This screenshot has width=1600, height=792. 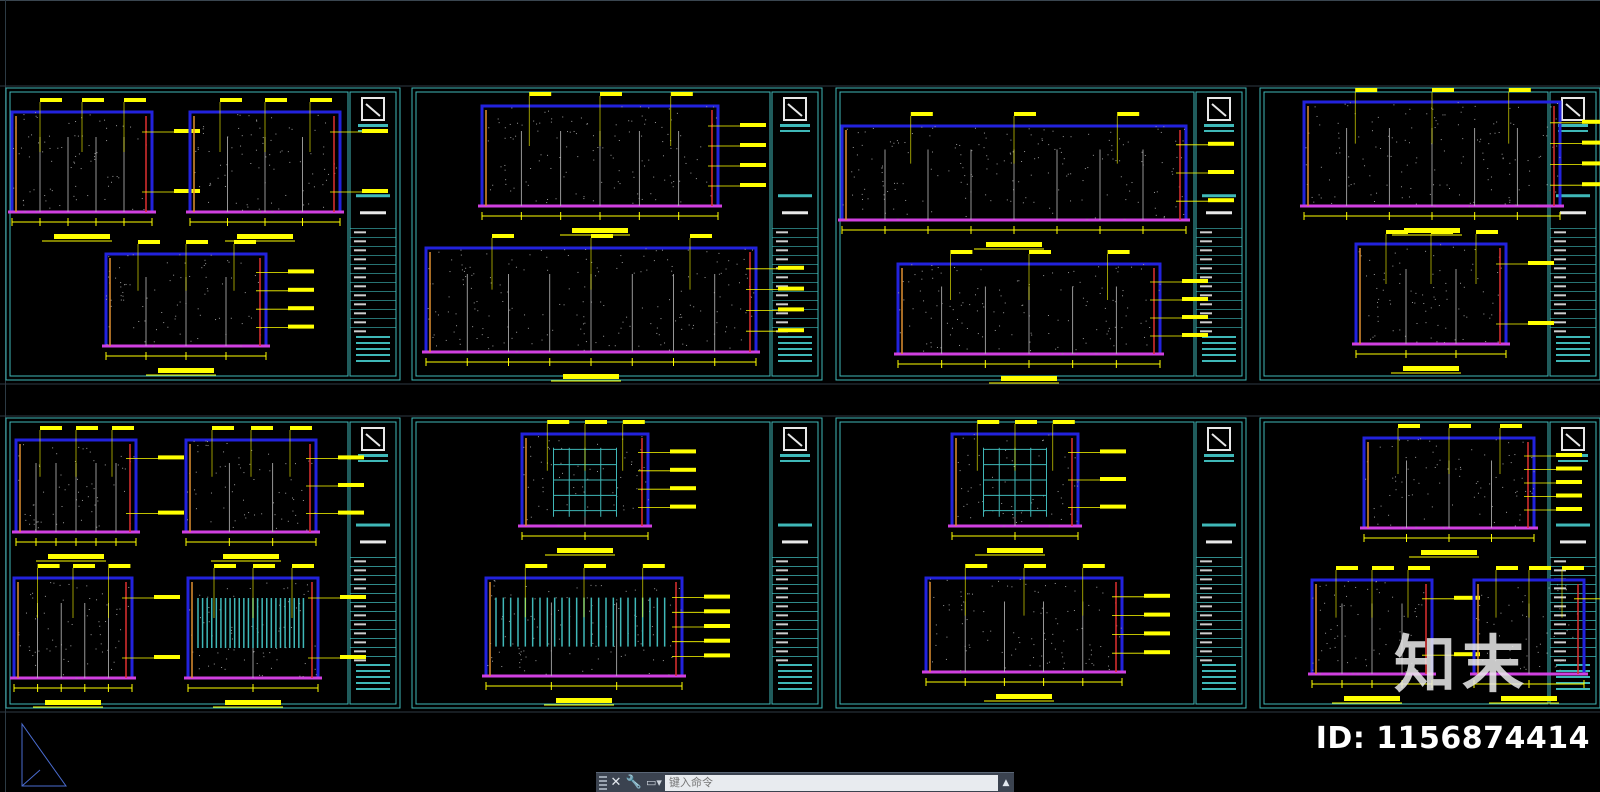 I want to click on wrench-icon: 🔧, so click(x=634, y=783).